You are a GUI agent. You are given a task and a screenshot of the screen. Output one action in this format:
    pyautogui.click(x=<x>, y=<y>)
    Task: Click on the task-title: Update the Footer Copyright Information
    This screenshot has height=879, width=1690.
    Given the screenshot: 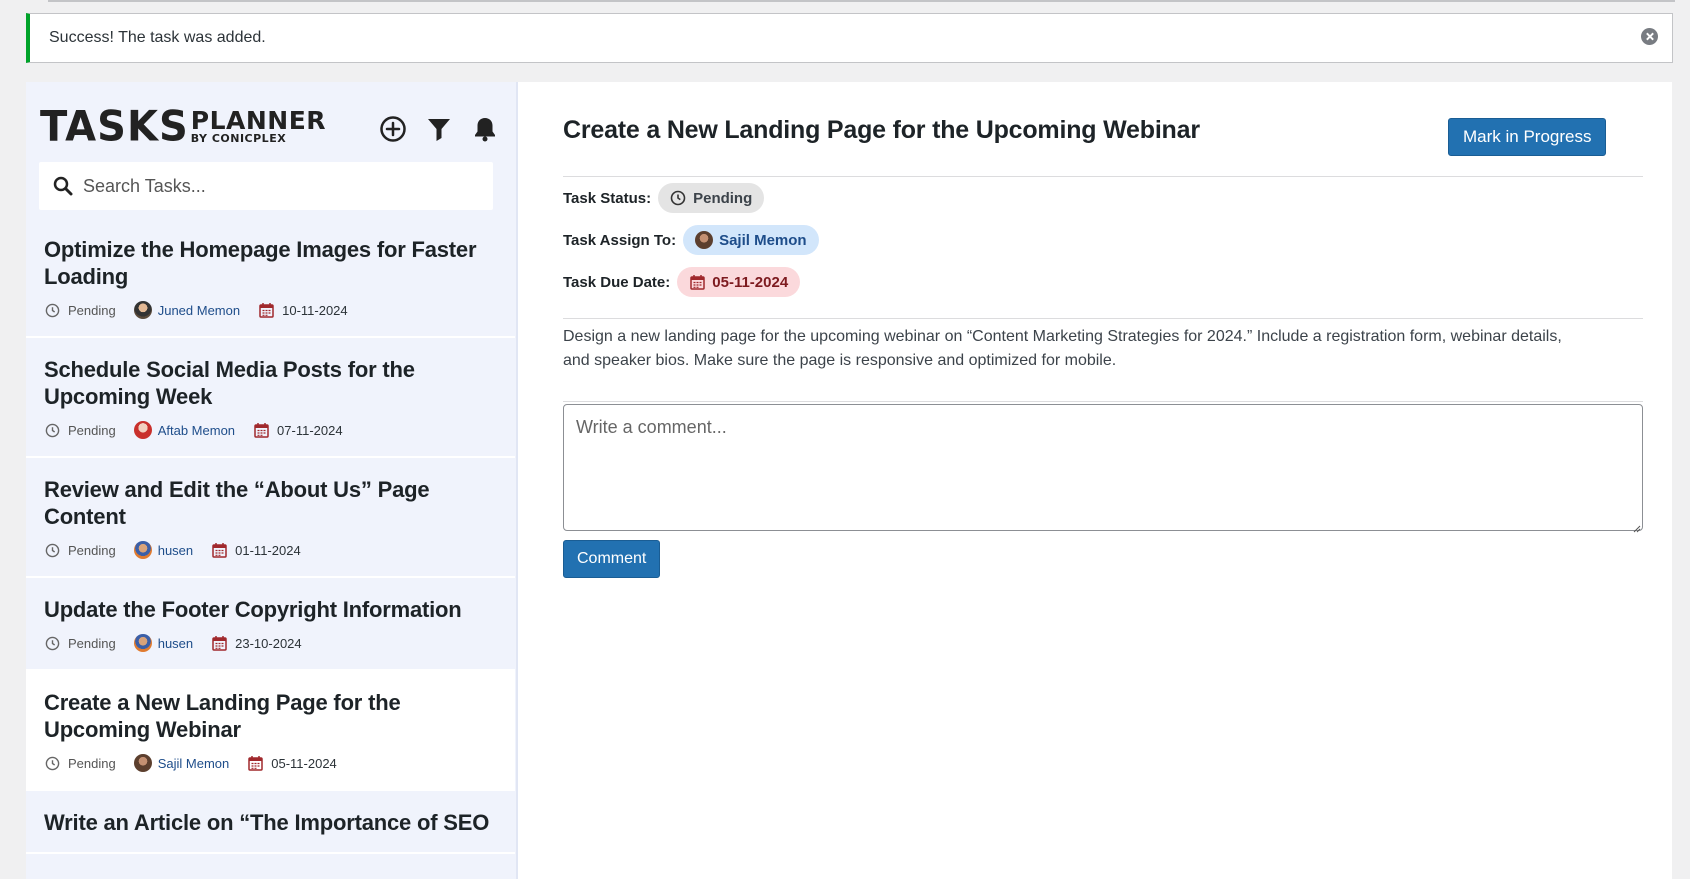 What is the action you would take?
    pyautogui.click(x=253, y=609)
    